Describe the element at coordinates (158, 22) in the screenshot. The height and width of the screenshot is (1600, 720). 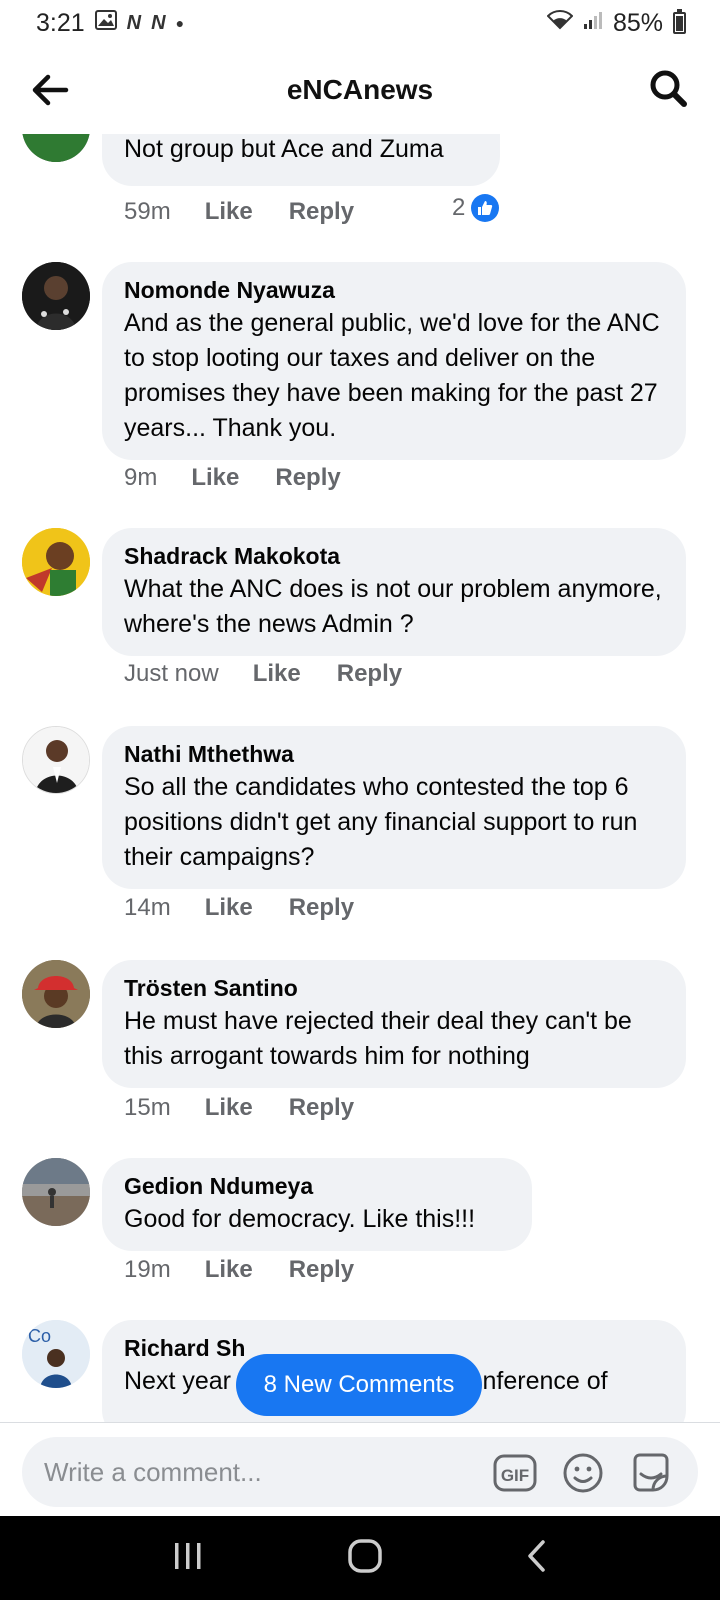
I see `news-notification-icon-2: N` at that location.